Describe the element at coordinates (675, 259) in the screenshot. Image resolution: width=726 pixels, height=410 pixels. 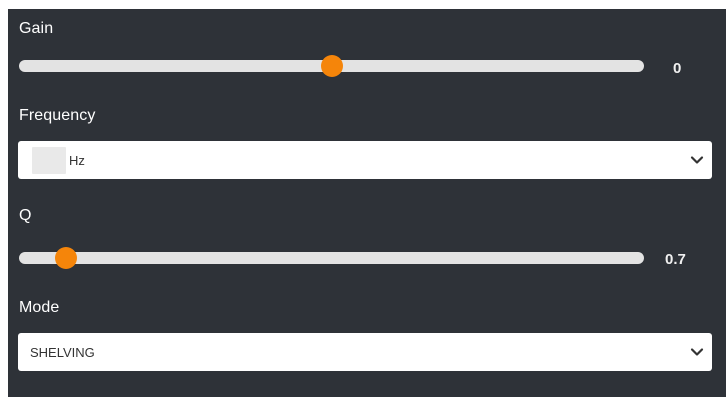
I see `q-value: 0.7` at that location.